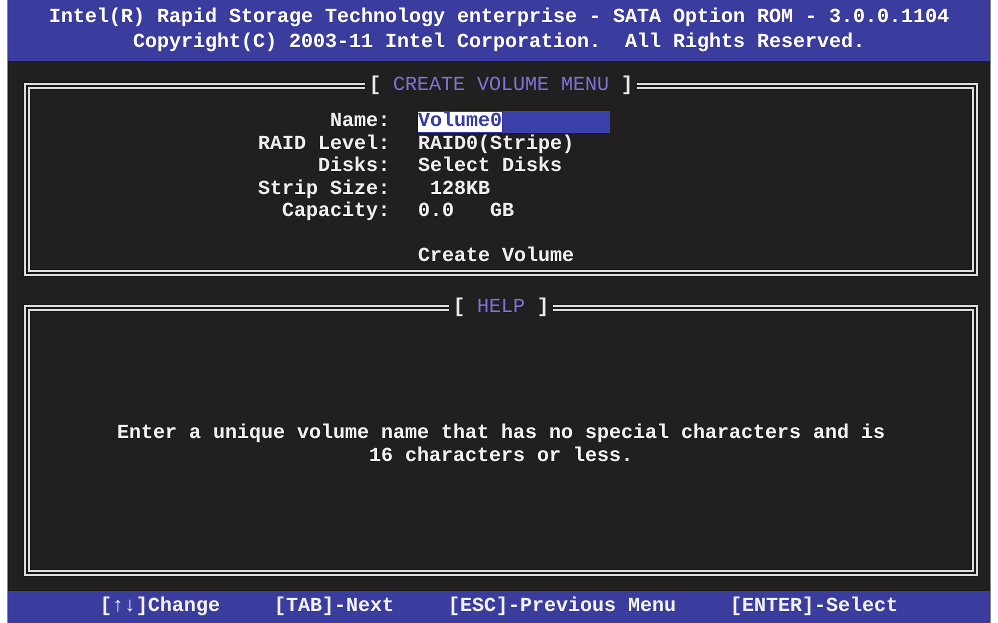 The height and width of the screenshot is (623, 998). I want to click on field-label: Strip Size:, so click(324, 189).